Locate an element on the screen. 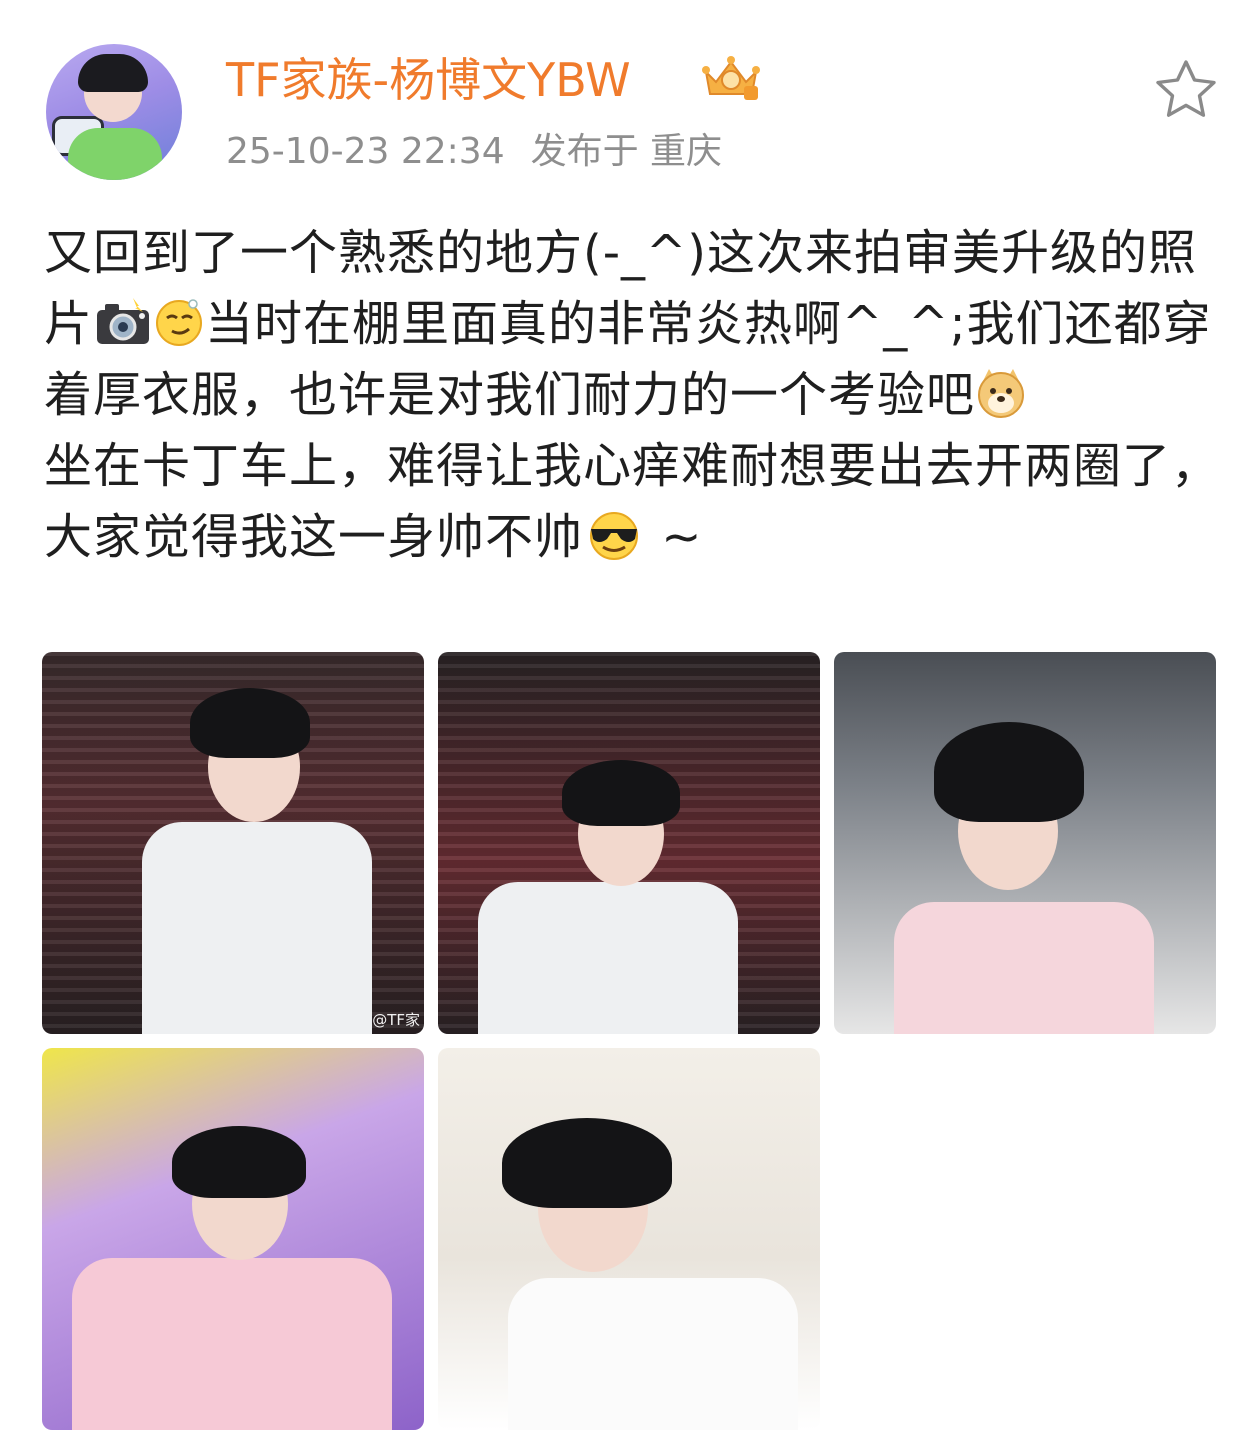 The image size is (1260, 1456). post-meta: 25-10-23 22:34 发布于 重庆 is located at coordinates (487, 152).